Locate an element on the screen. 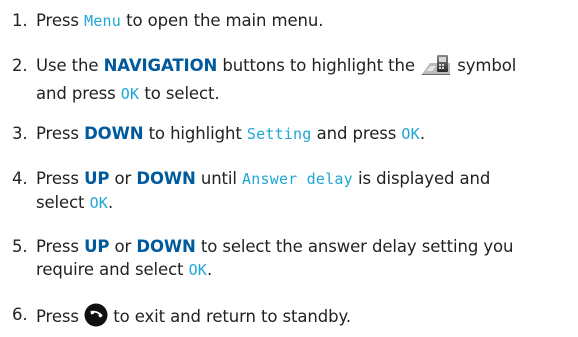 The height and width of the screenshot is (337, 578). step-line: and press OK to select. is located at coordinates (304, 94).